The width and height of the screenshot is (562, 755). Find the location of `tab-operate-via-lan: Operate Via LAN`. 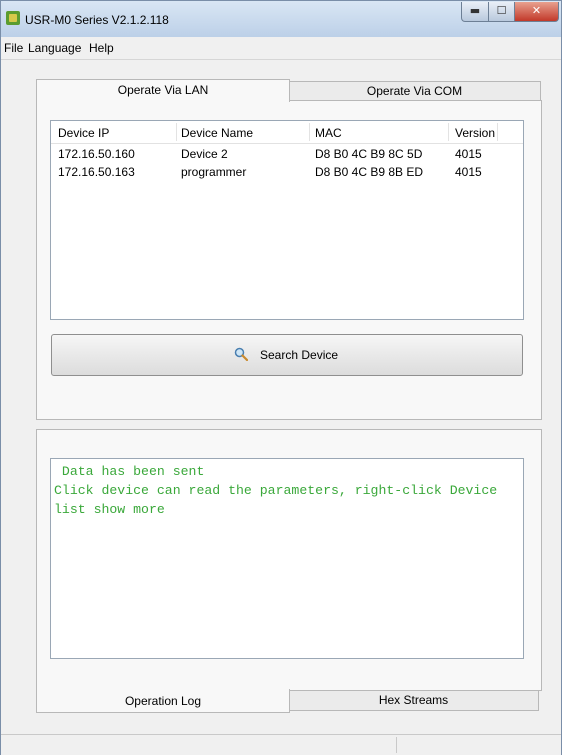

tab-operate-via-lan: Operate Via LAN is located at coordinates (163, 90).